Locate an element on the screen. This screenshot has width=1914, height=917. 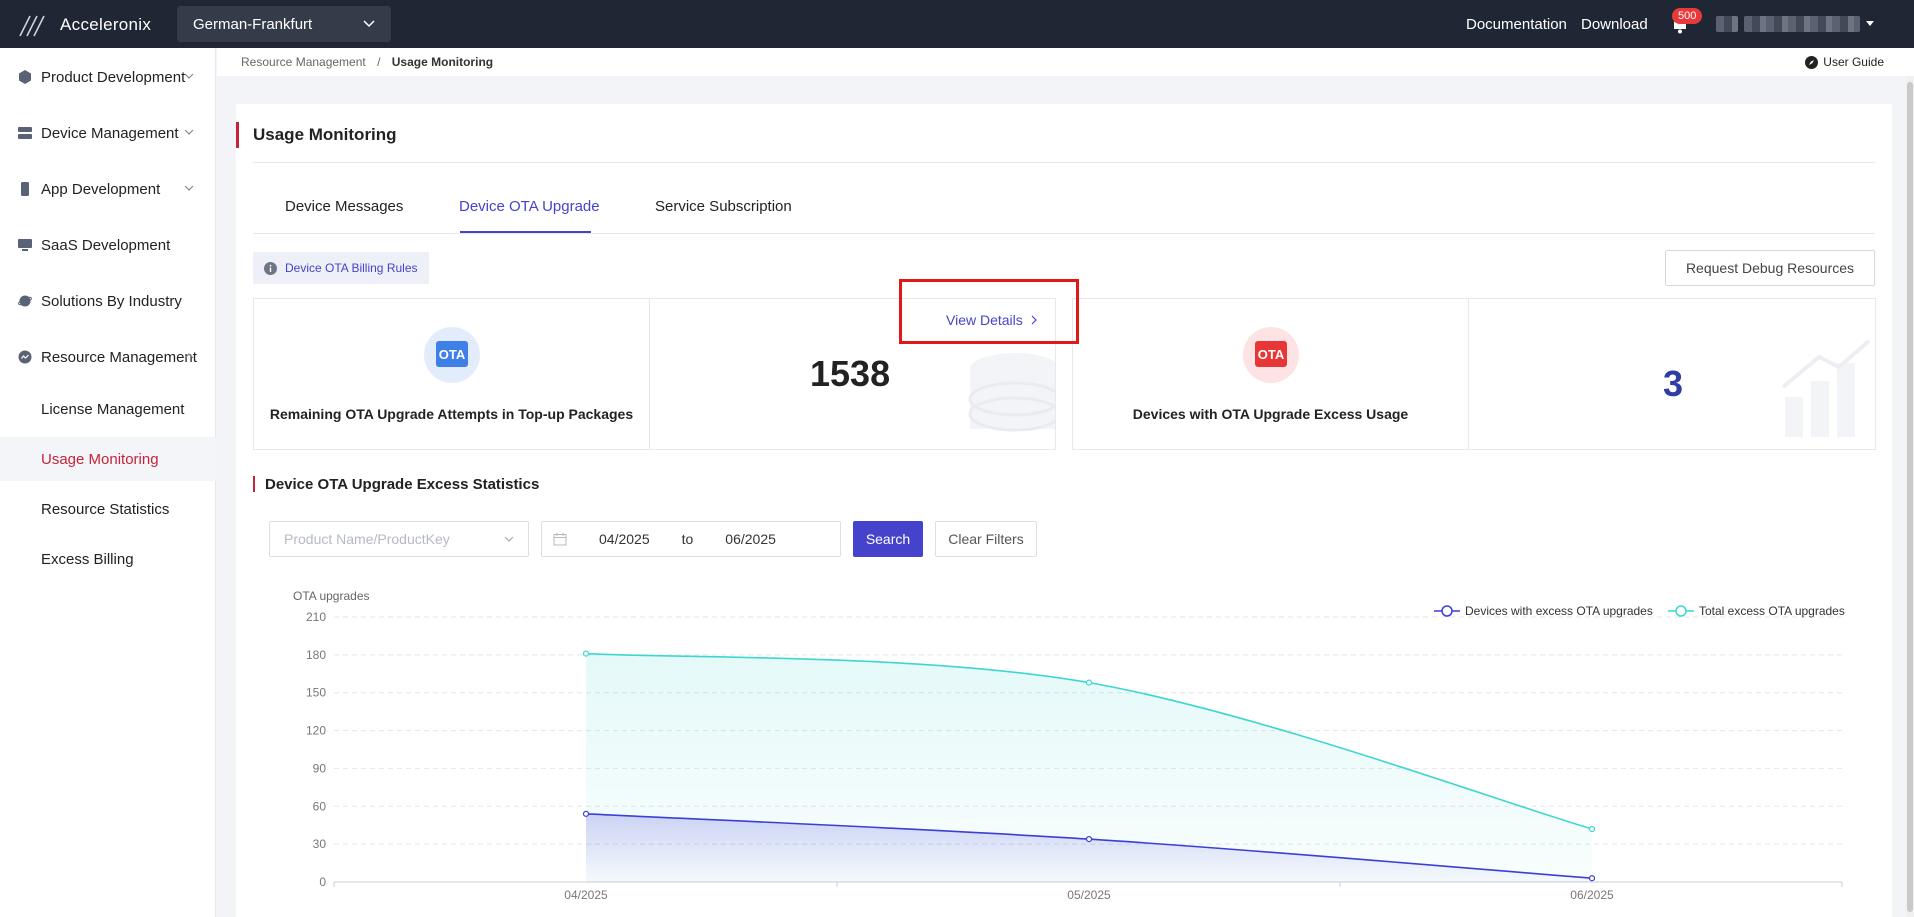
caret-down-icon is located at coordinates (1870, 23).